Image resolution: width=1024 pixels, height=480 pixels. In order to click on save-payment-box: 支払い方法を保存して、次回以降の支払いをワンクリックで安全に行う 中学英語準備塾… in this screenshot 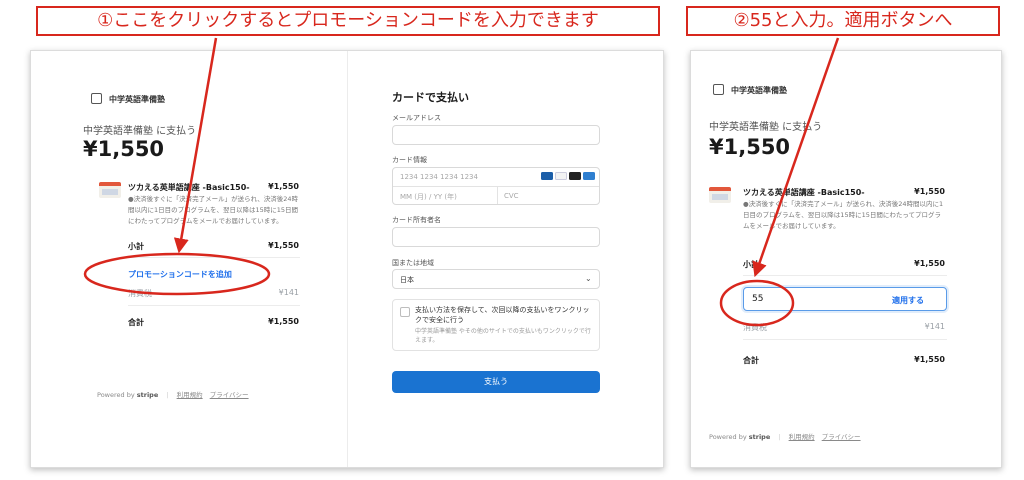, I will do `click(496, 325)`.